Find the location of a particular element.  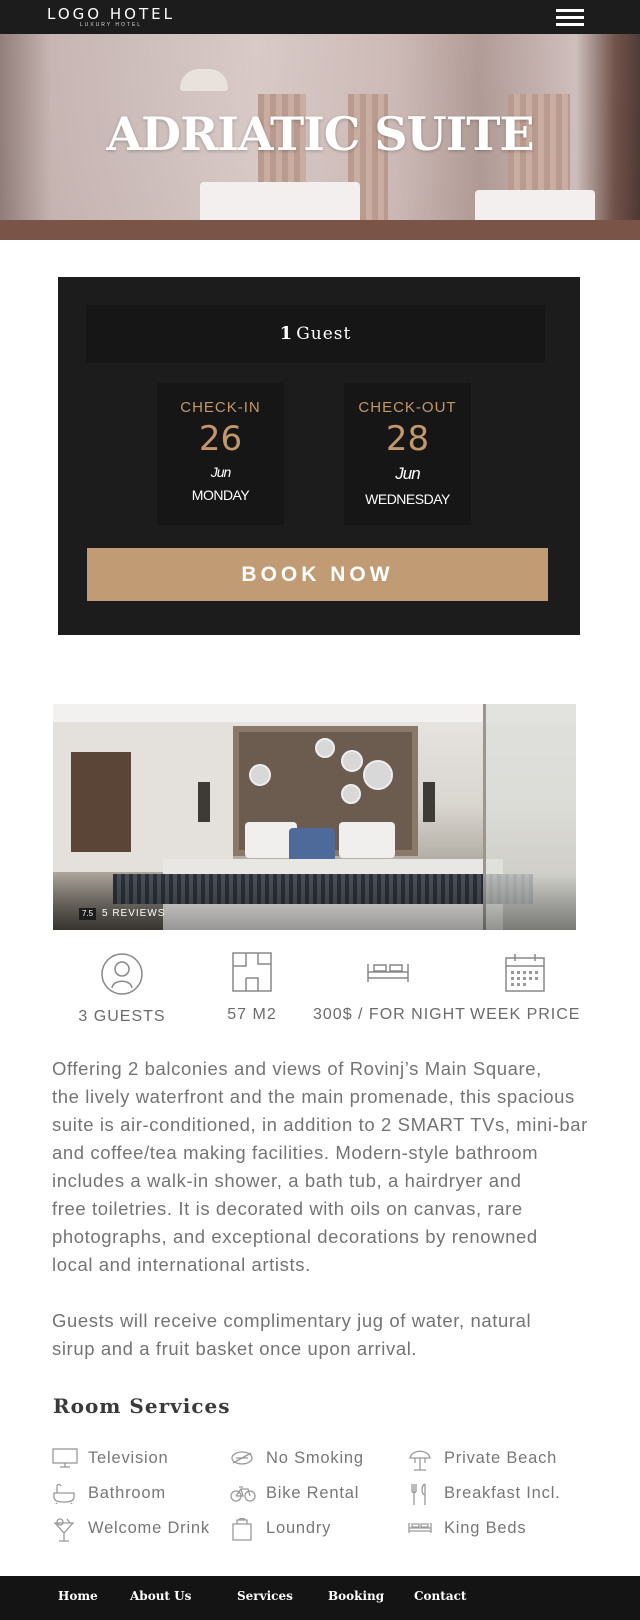

photo-pillow is located at coordinates (367, 840).